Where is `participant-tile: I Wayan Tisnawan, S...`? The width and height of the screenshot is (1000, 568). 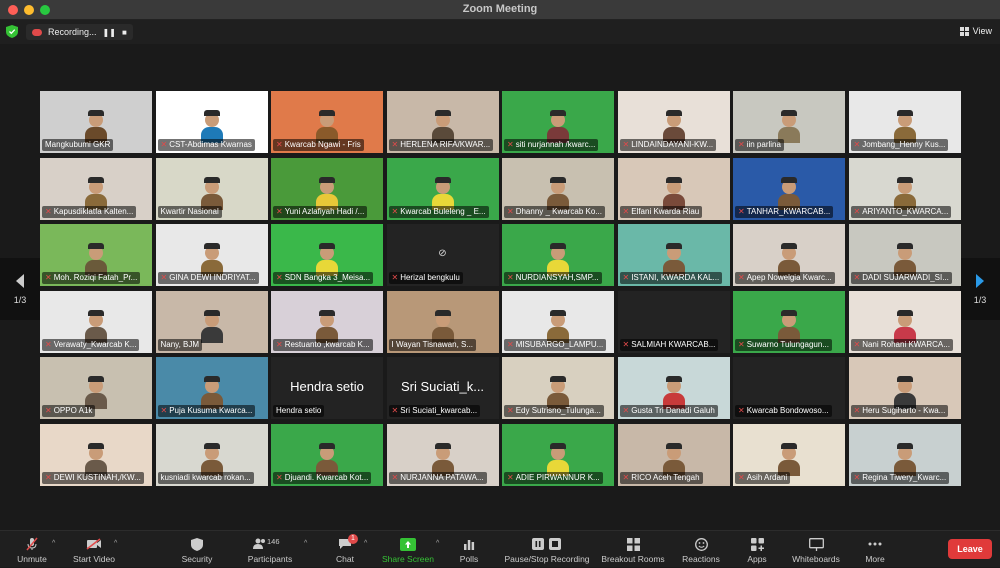 participant-tile: I Wayan Tisnawan, S... is located at coordinates (442, 321).